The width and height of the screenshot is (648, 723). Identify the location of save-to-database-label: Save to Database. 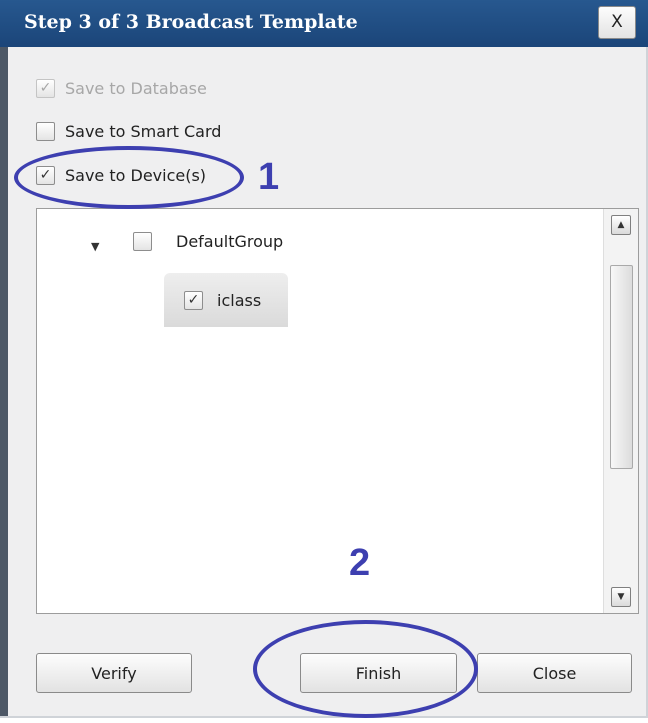
(136, 88).